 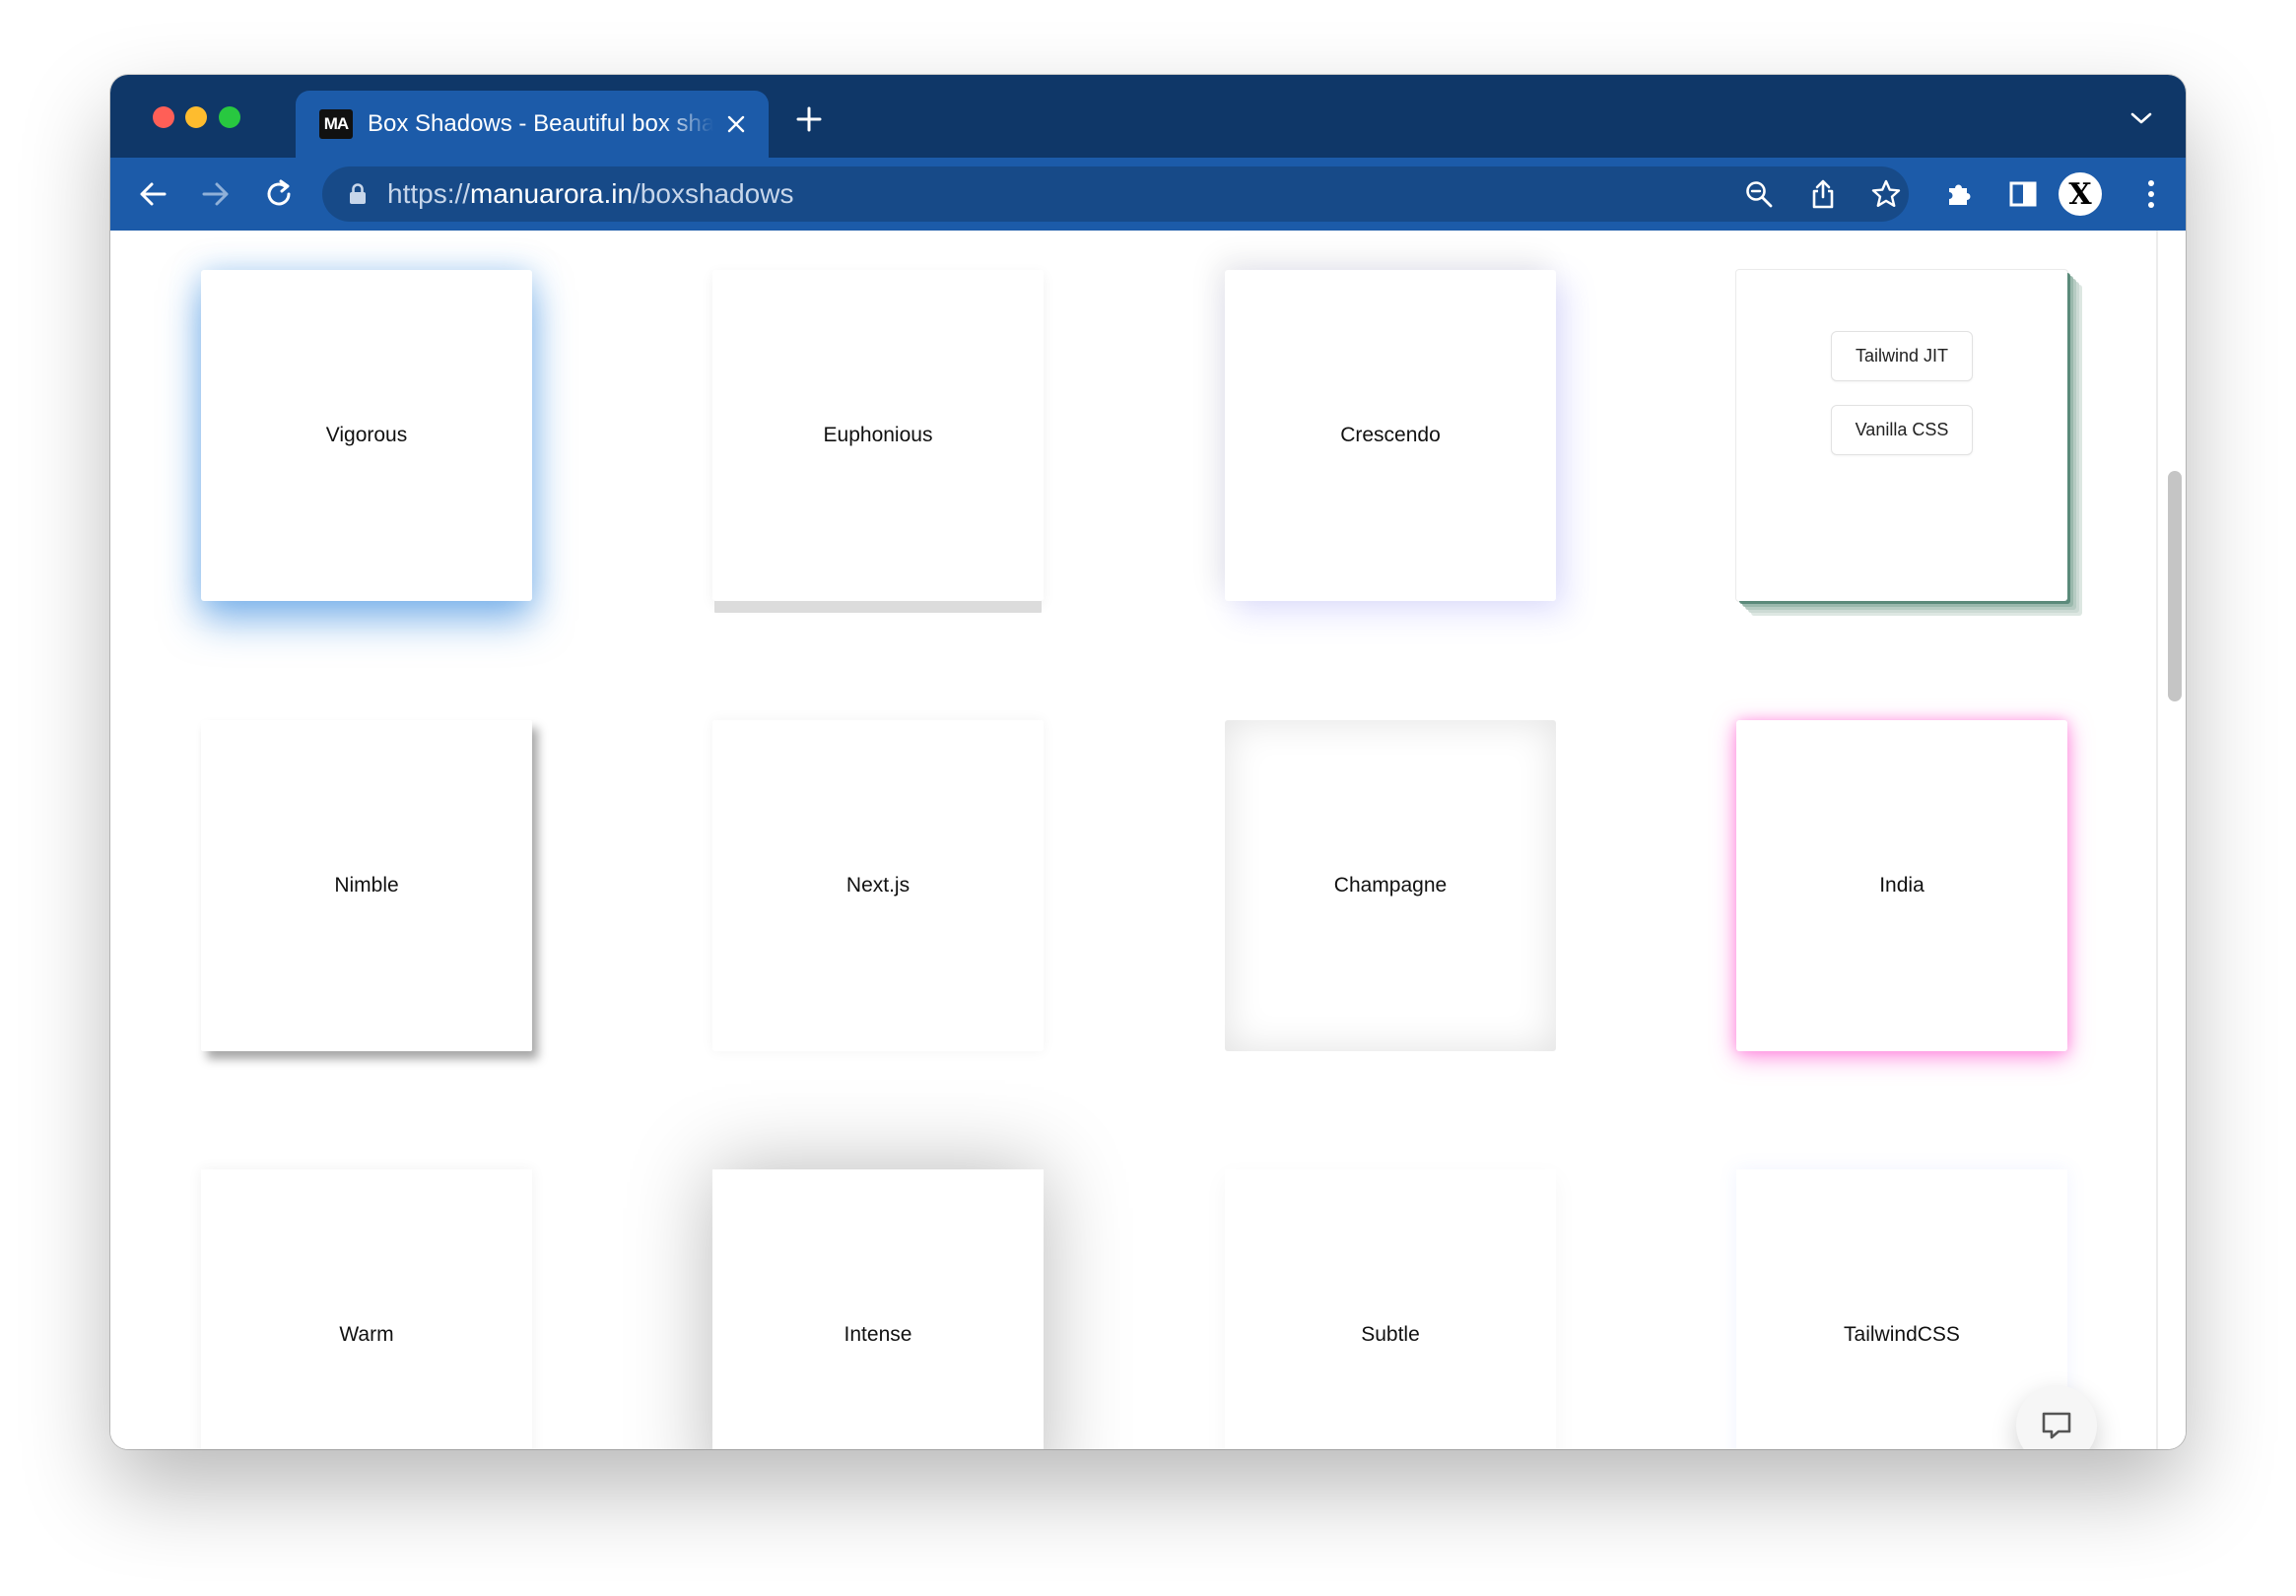 I want to click on card-label: Crescendo, so click(x=1390, y=435).